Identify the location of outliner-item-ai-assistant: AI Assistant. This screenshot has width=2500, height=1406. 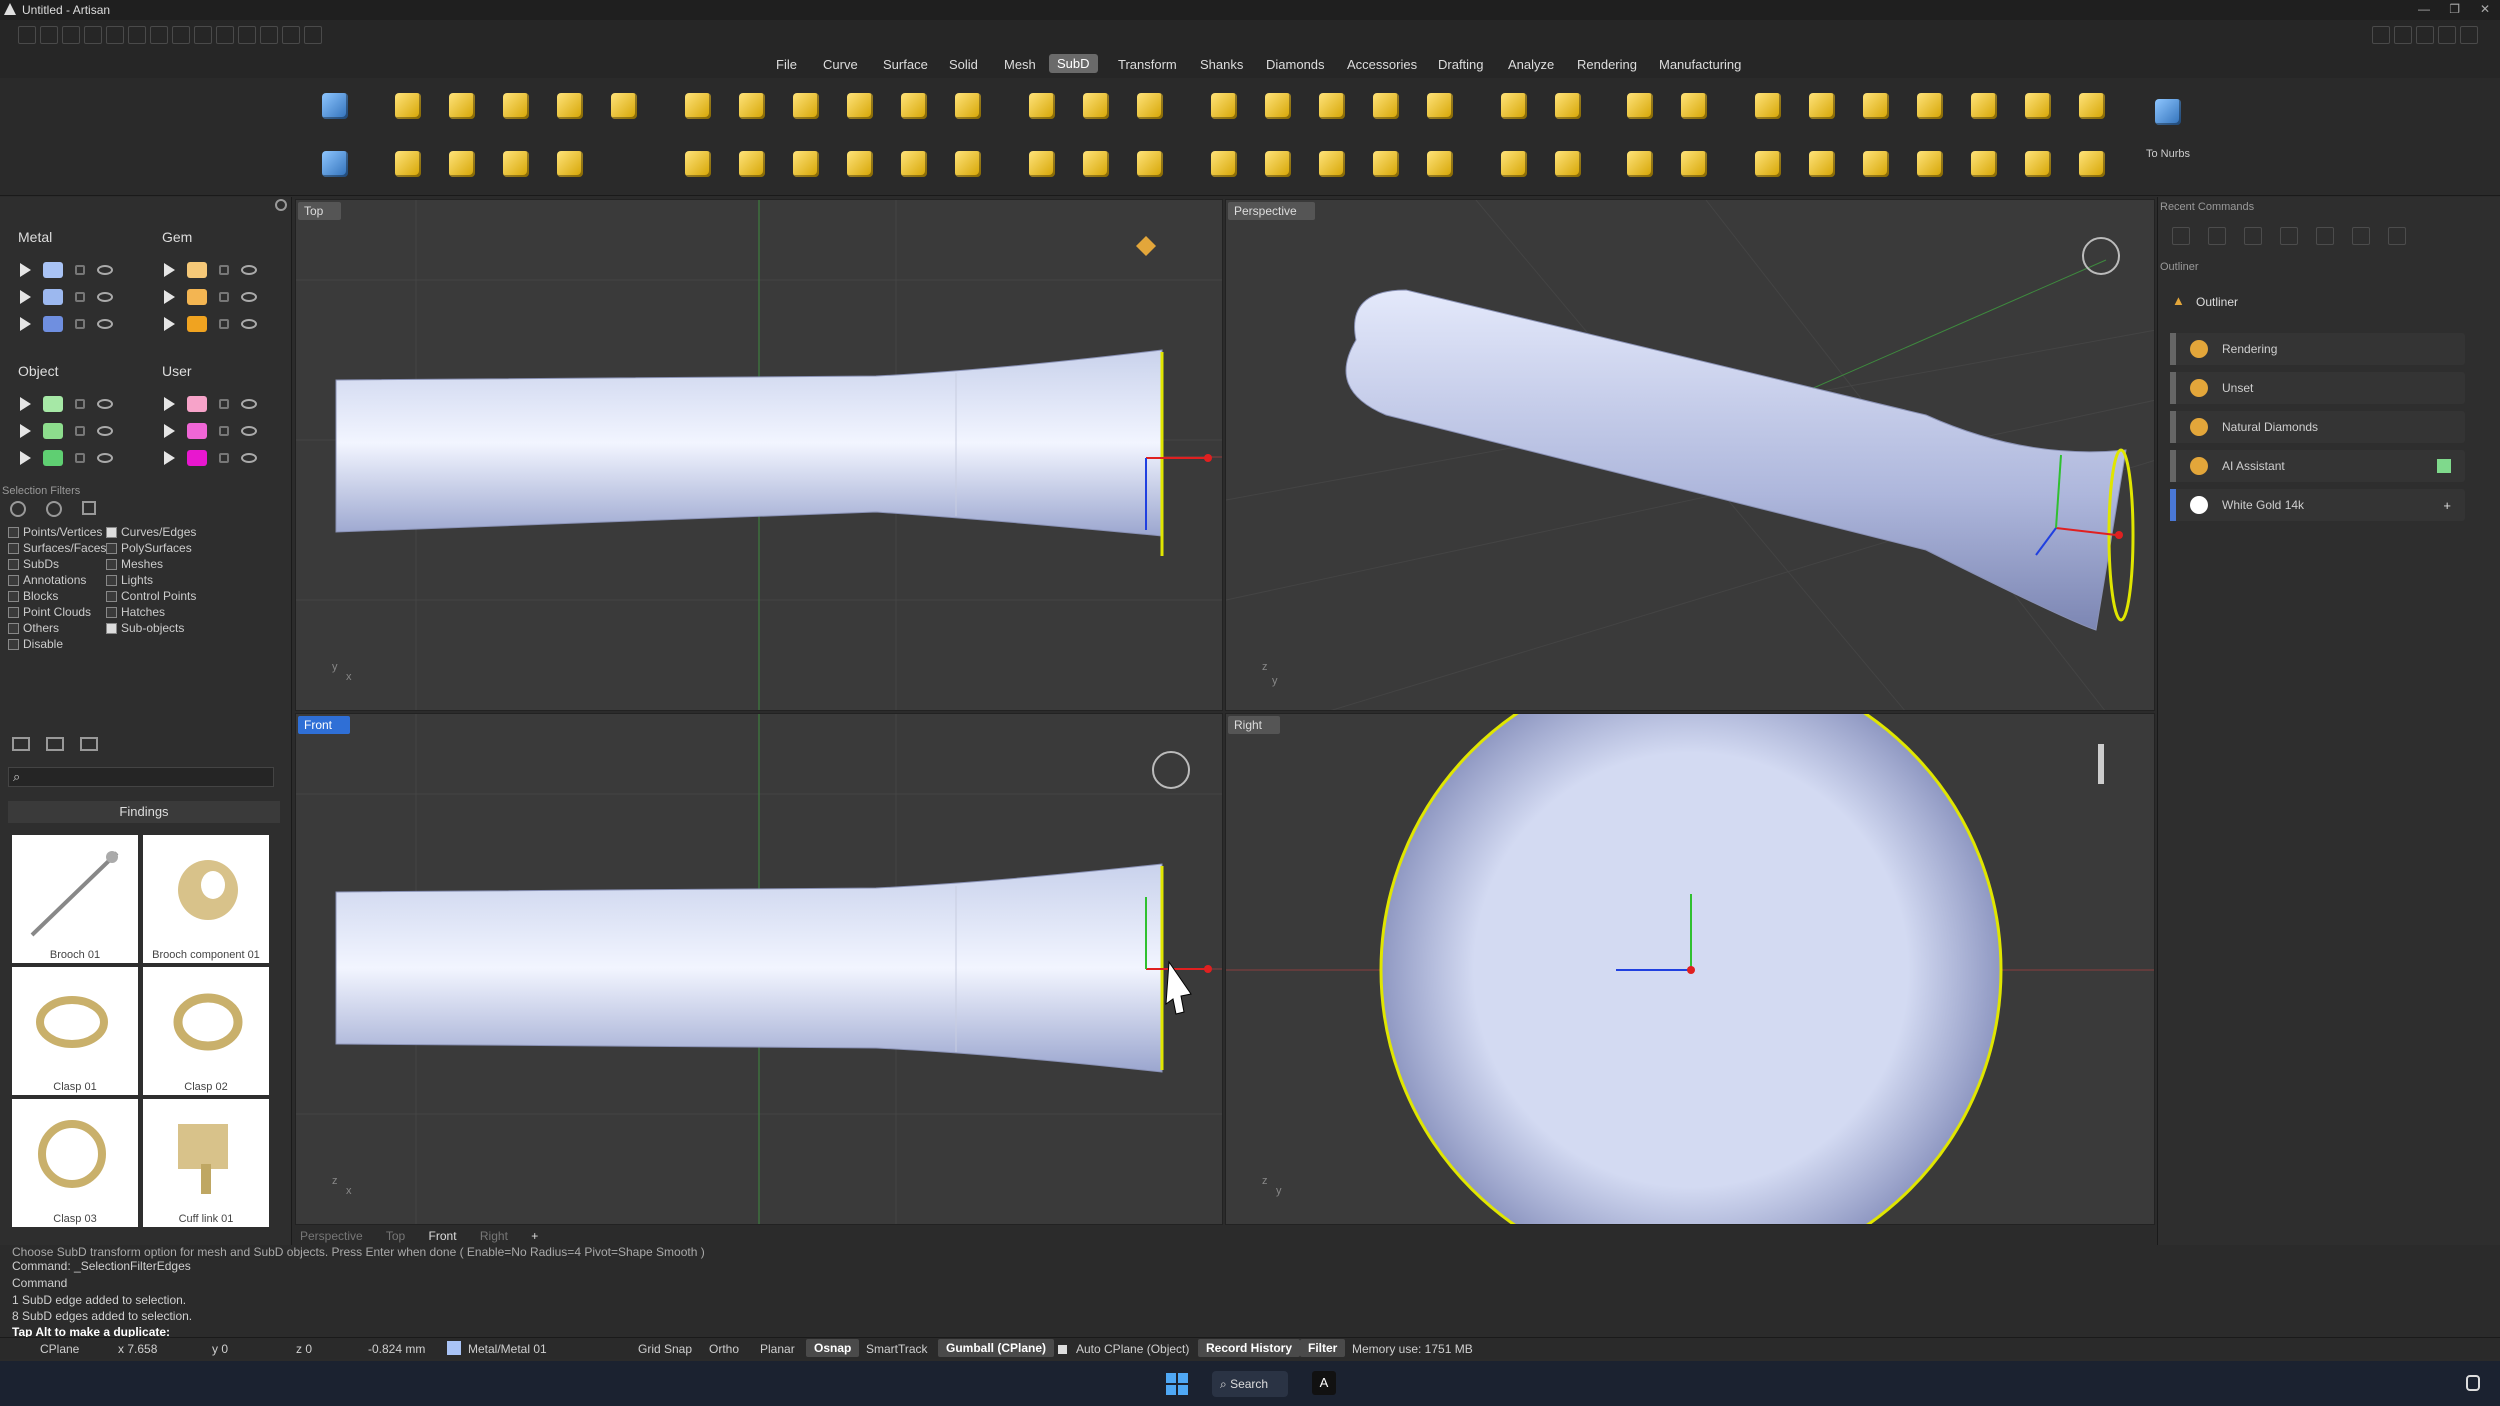
(2317, 466).